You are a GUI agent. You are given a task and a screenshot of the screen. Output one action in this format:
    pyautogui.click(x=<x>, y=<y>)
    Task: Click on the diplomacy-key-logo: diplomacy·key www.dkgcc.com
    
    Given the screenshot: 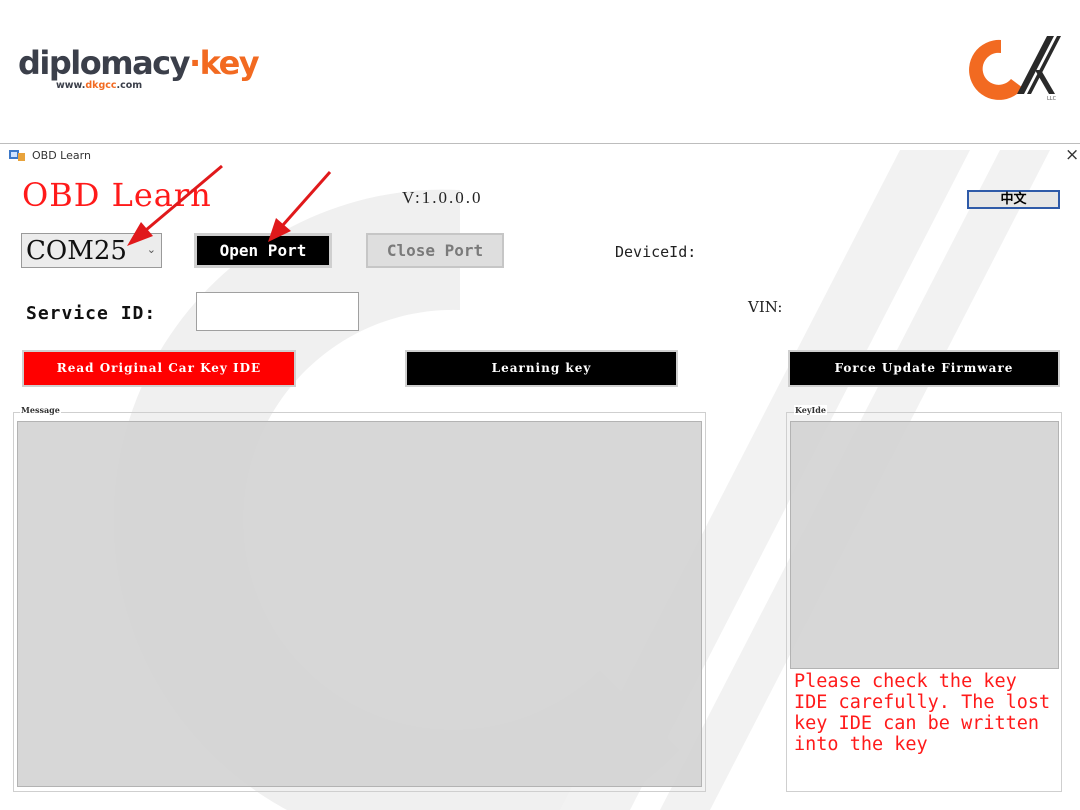 What is the action you would take?
    pyautogui.click(x=139, y=69)
    